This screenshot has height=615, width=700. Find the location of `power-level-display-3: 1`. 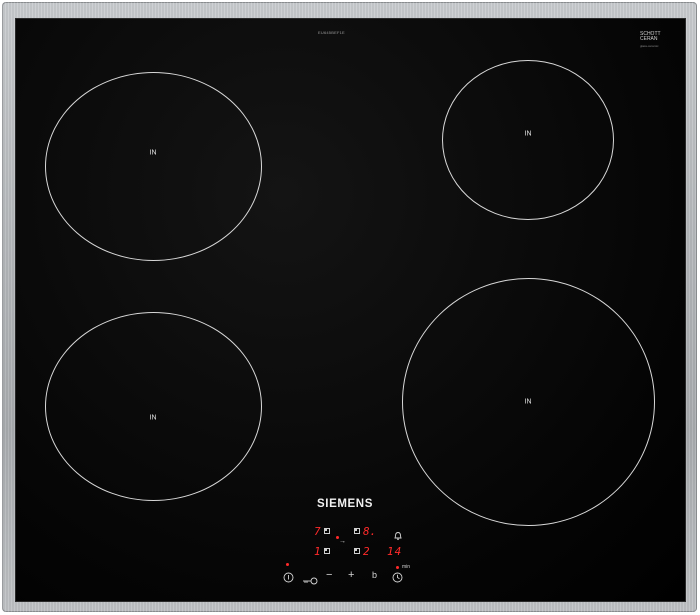

power-level-display-3: 1 is located at coordinates (317, 551).